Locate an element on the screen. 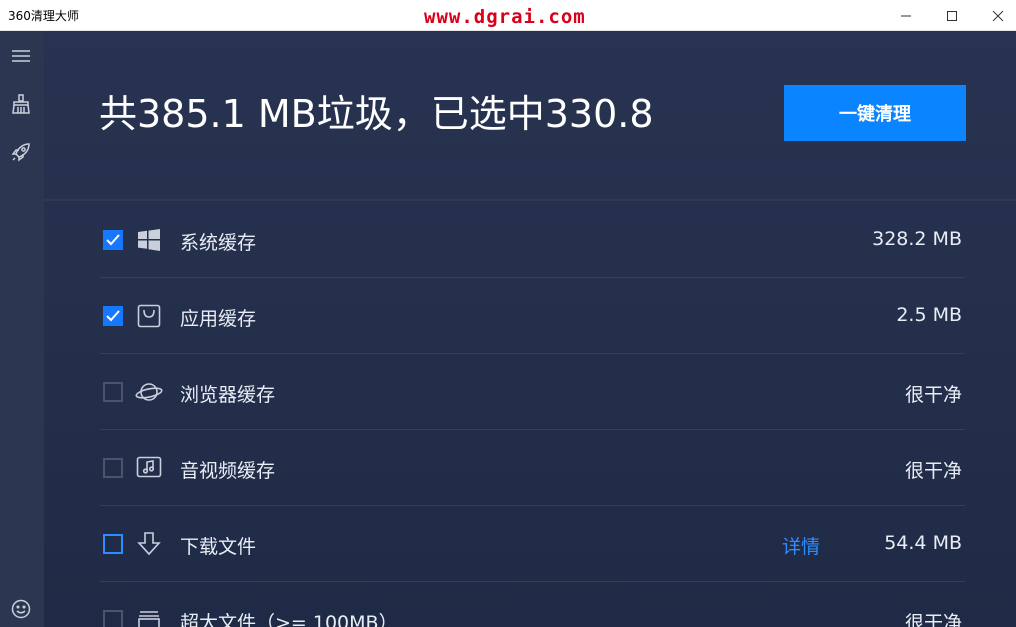  windows-icon is located at coordinates (149, 240).